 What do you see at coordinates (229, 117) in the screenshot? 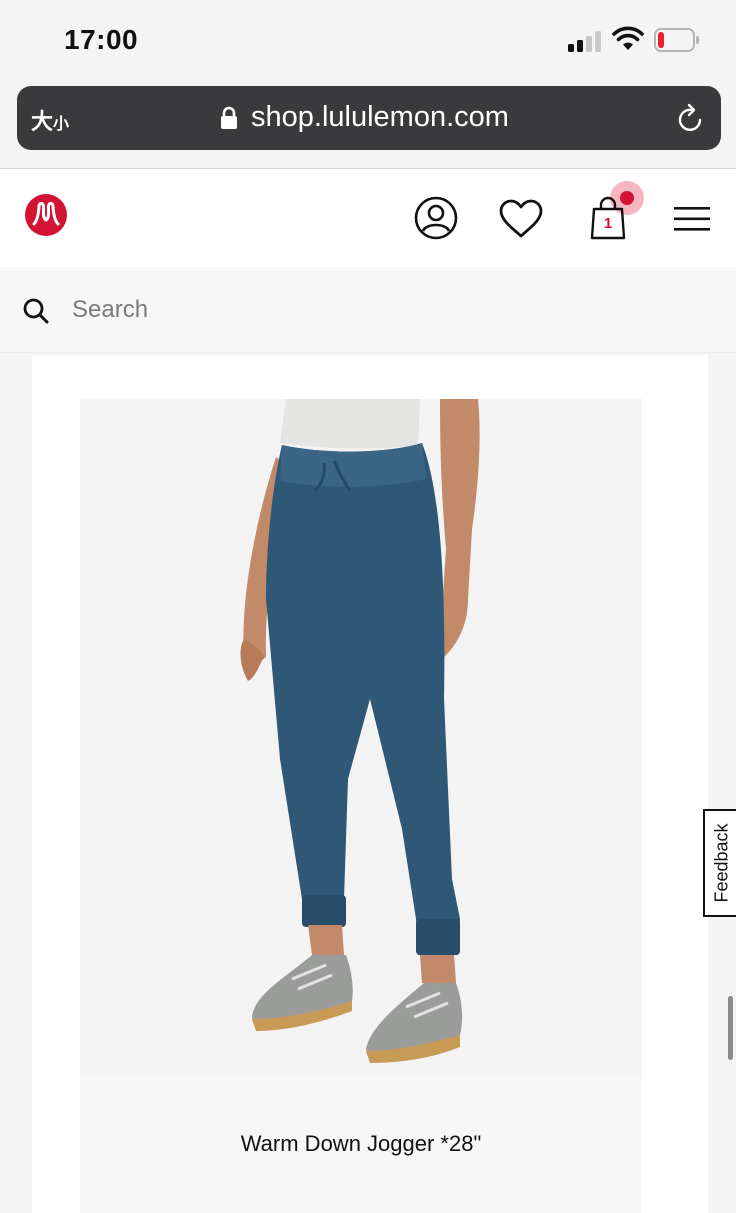
I see `lock-icon` at bounding box center [229, 117].